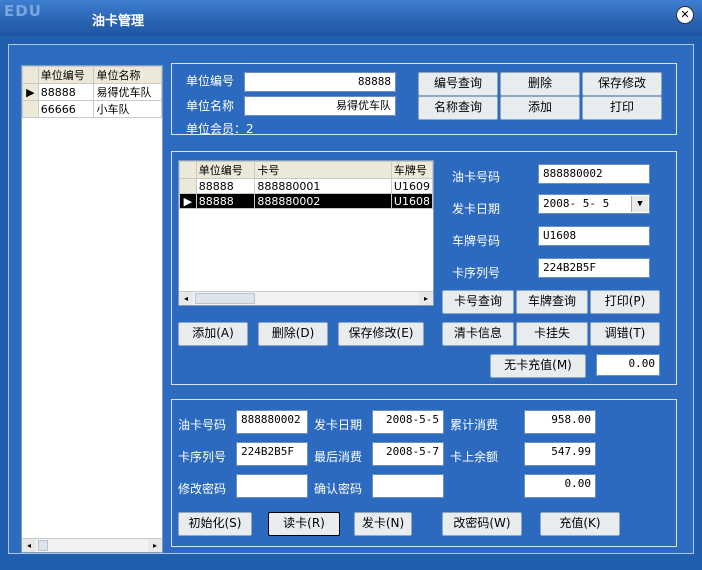 This screenshot has height=570, width=702. What do you see at coordinates (215, 524) in the screenshot?
I see `init-button: 初始化(S)` at bounding box center [215, 524].